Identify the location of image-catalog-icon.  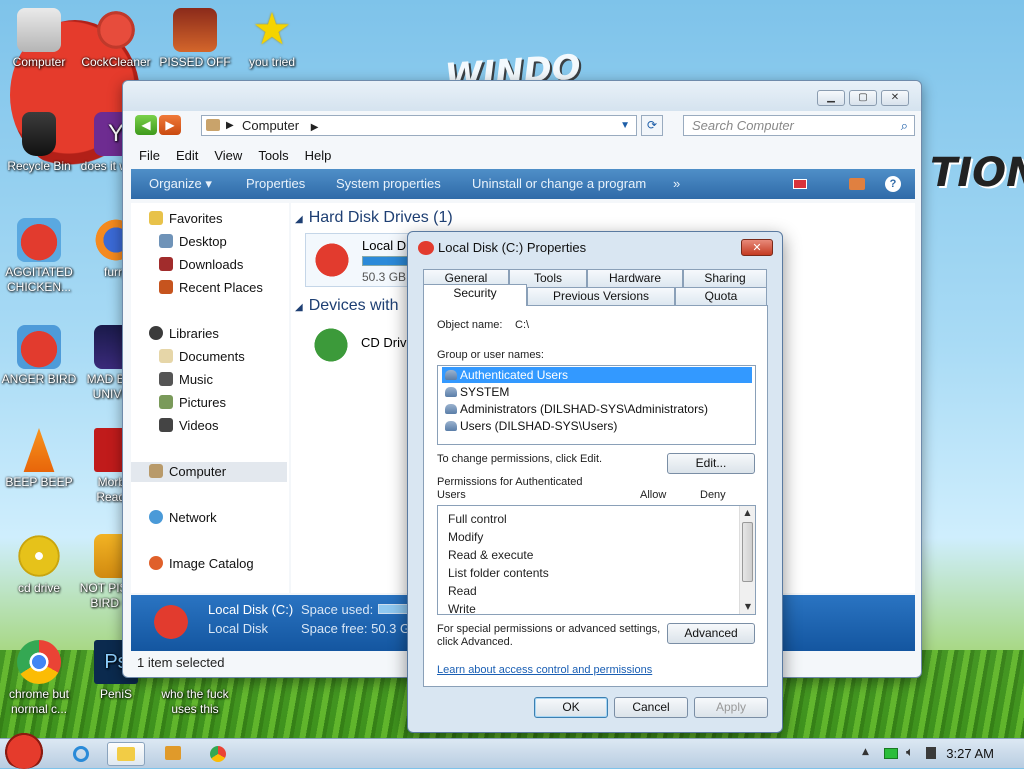
(156, 563).